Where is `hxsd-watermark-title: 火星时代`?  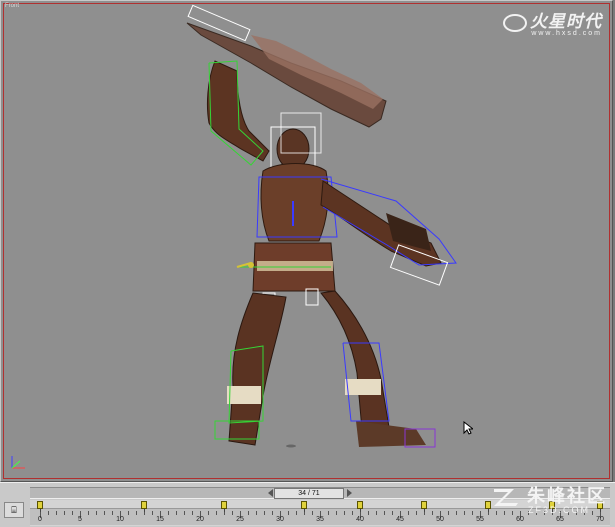 hxsd-watermark-title: 火星时代 is located at coordinates (566, 21).